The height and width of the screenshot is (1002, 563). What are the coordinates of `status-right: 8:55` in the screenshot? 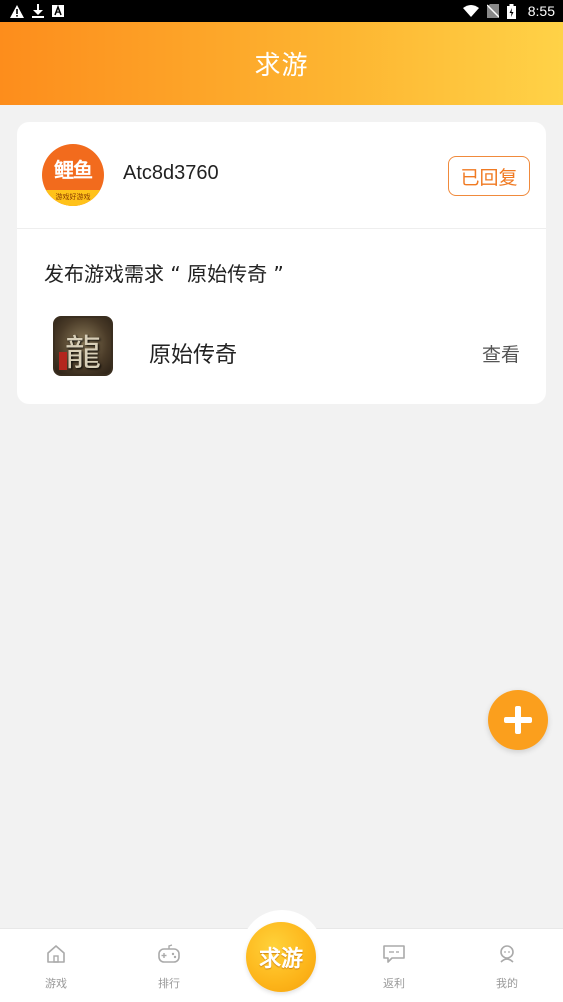 It's located at (508, 11).